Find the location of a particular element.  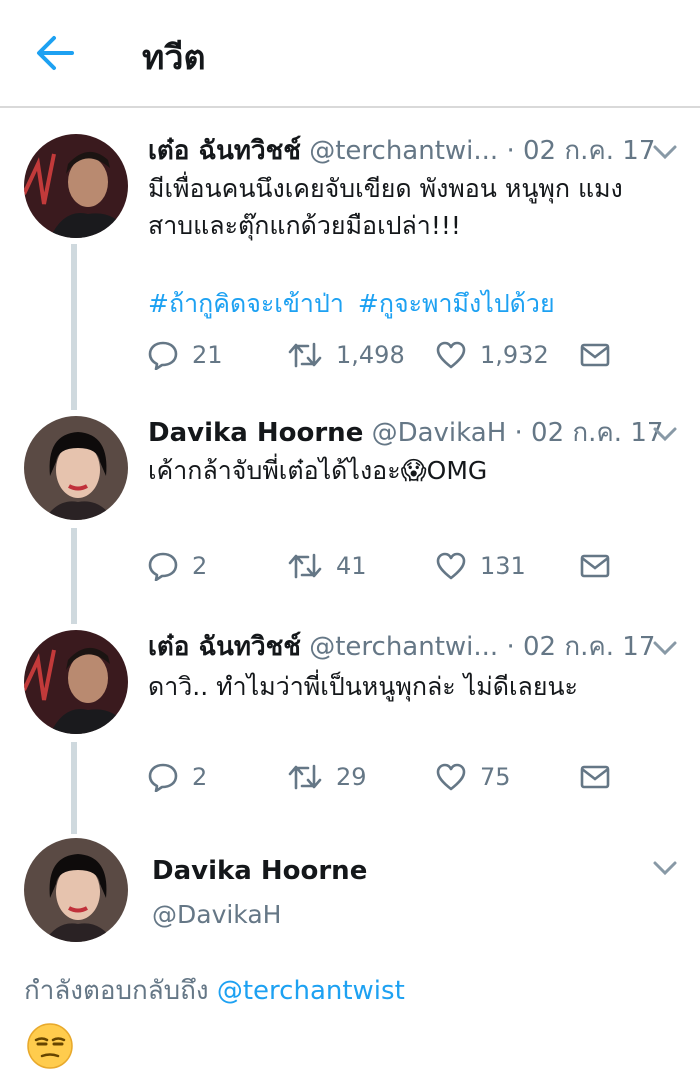

like-count: 1,932 is located at coordinates (514, 355).